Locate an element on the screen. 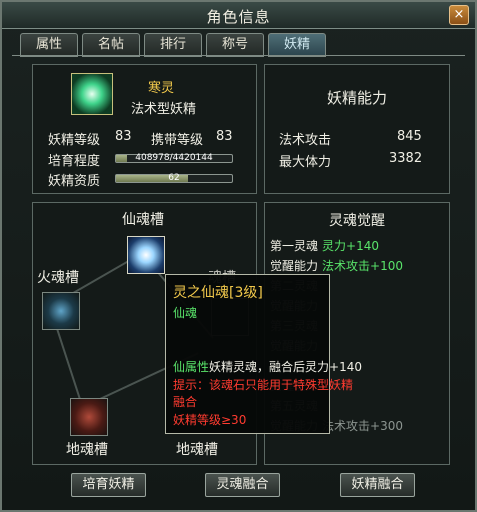 The width and height of the screenshot is (477, 512). cultivate-progress-text: 408978/4420144 is located at coordinates (174, 158).